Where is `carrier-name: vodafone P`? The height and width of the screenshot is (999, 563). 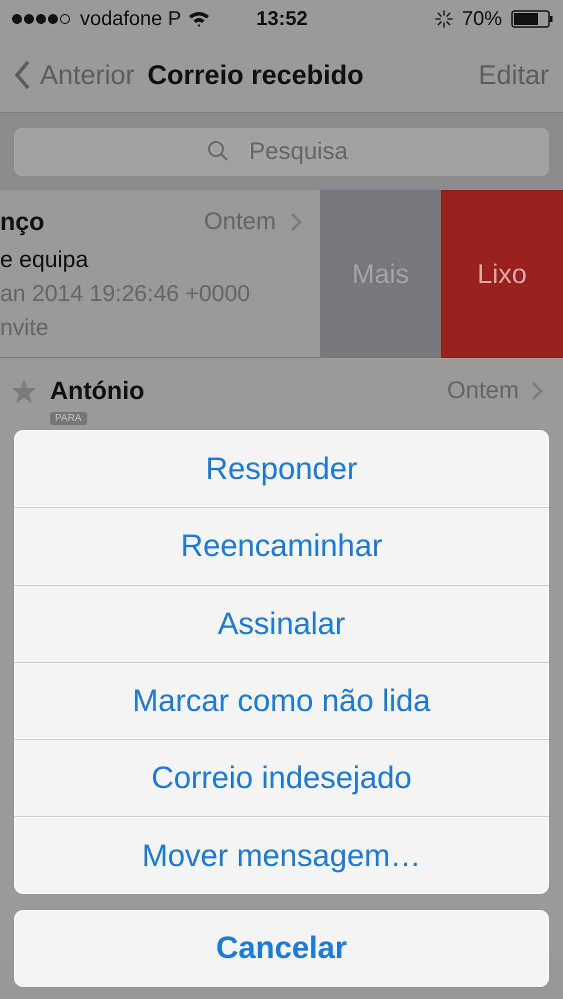 carrier-name: vodafone P is located at coordinates (131, 19).